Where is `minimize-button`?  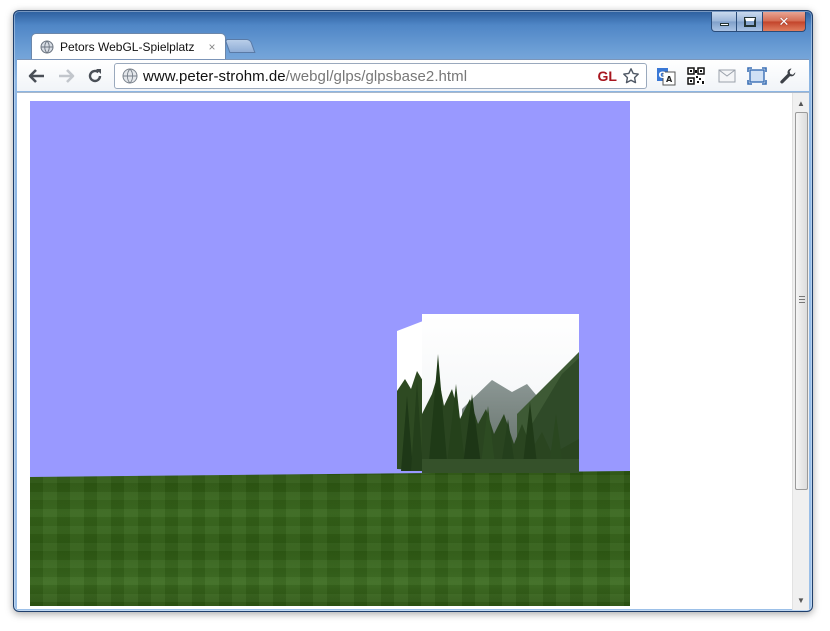
minimize-button is located at coordinates (724, 22).